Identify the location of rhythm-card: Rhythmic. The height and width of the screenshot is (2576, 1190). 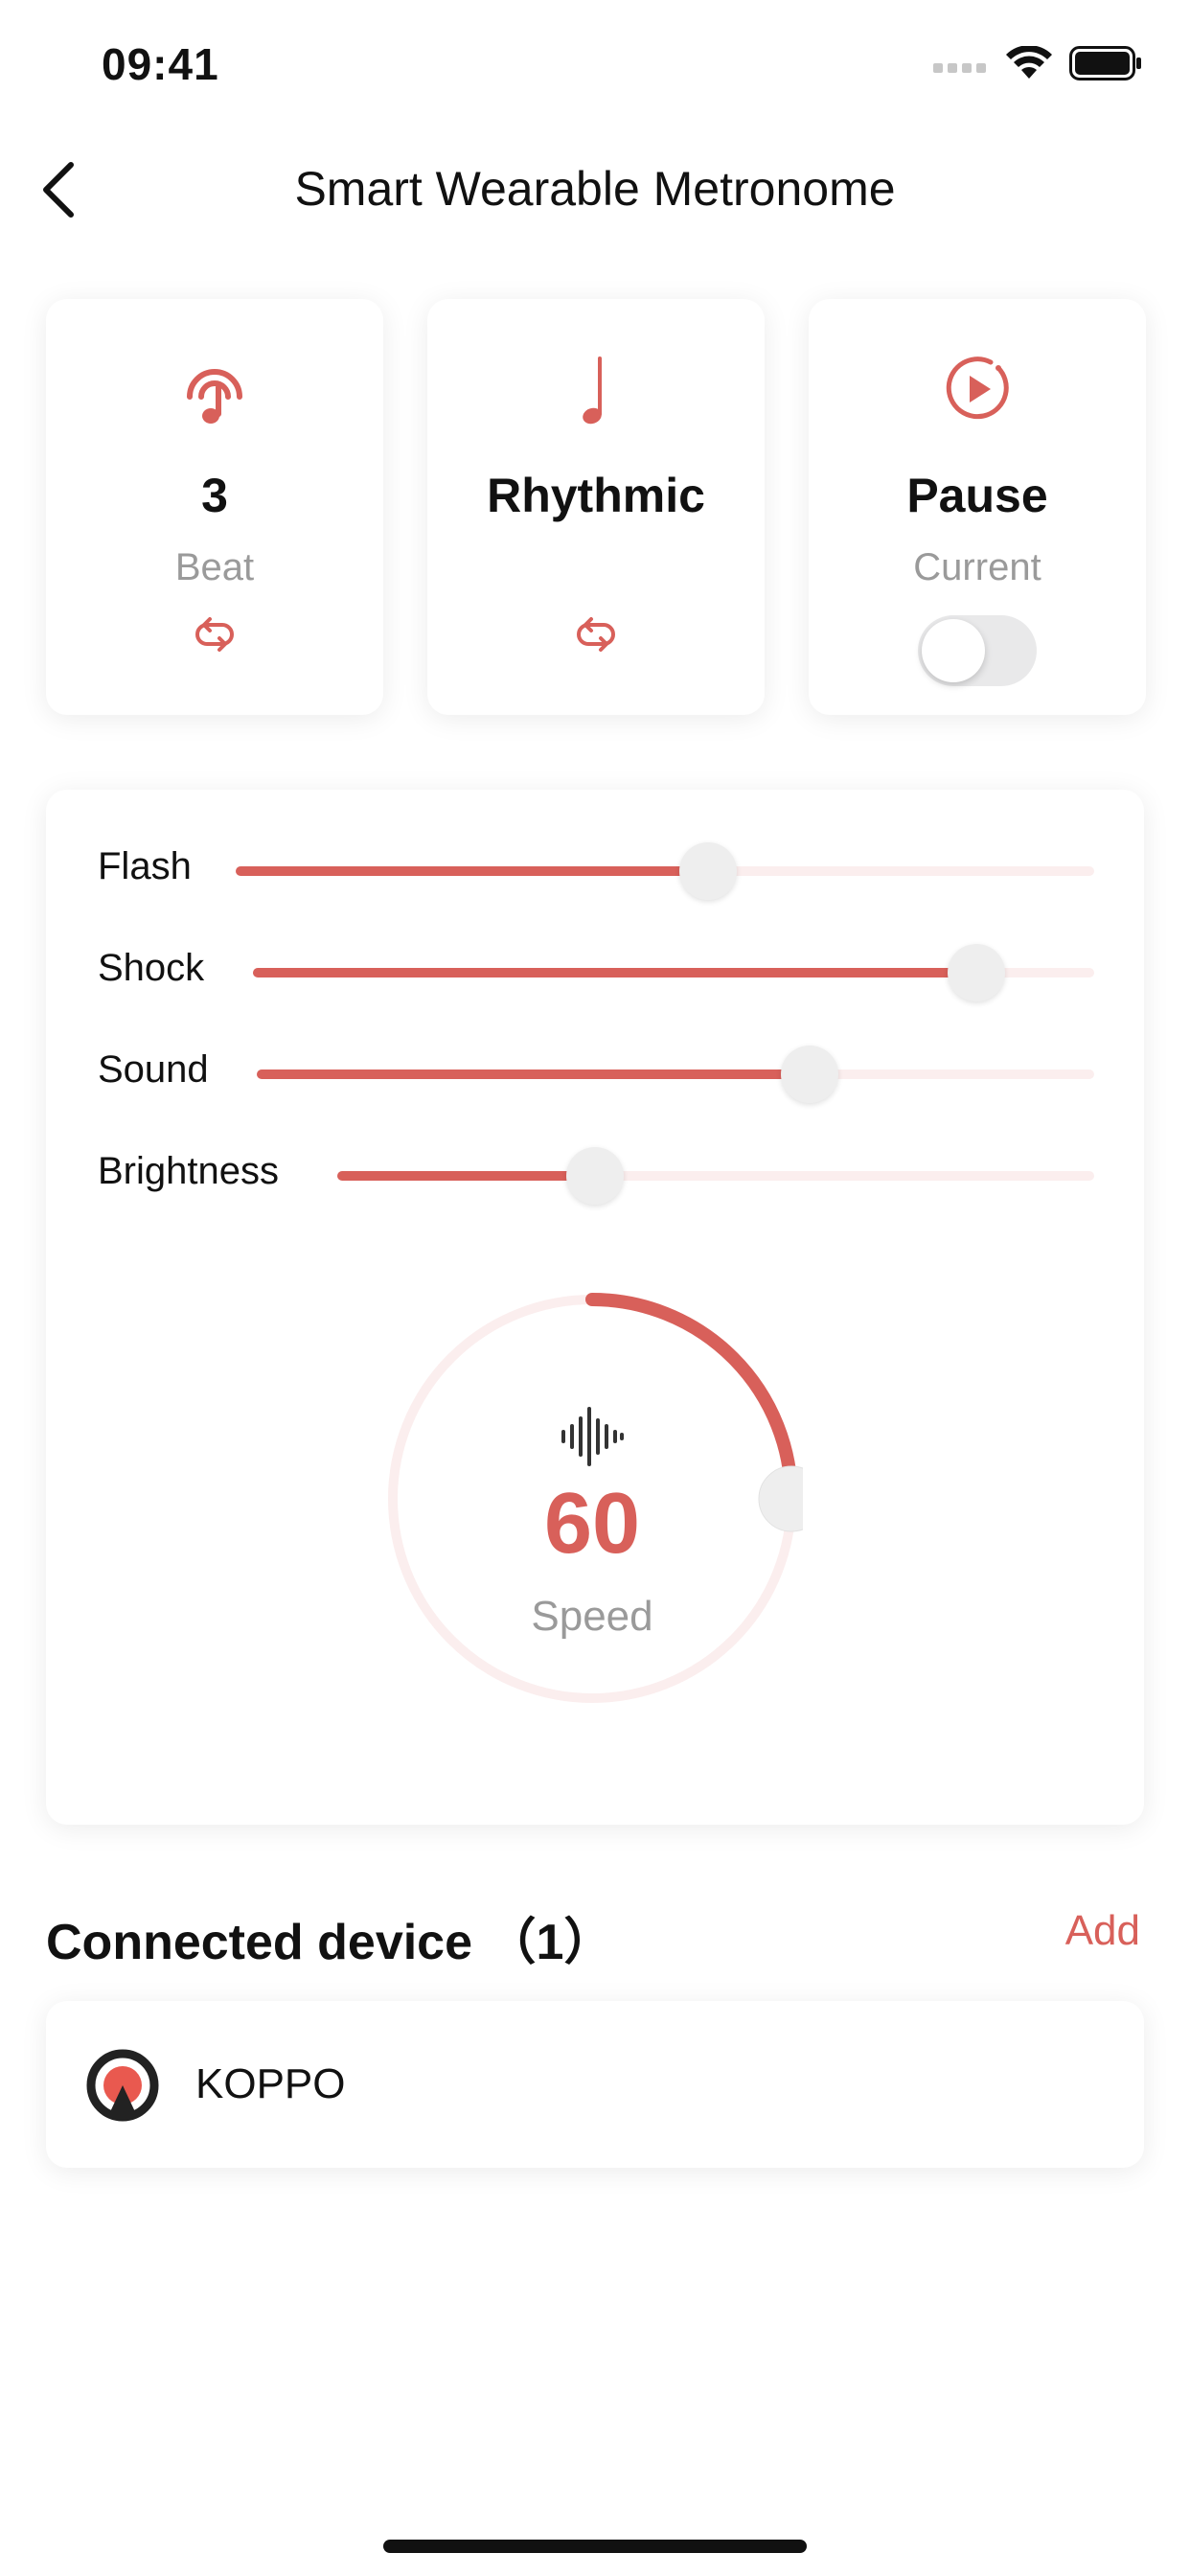
(596, 507).